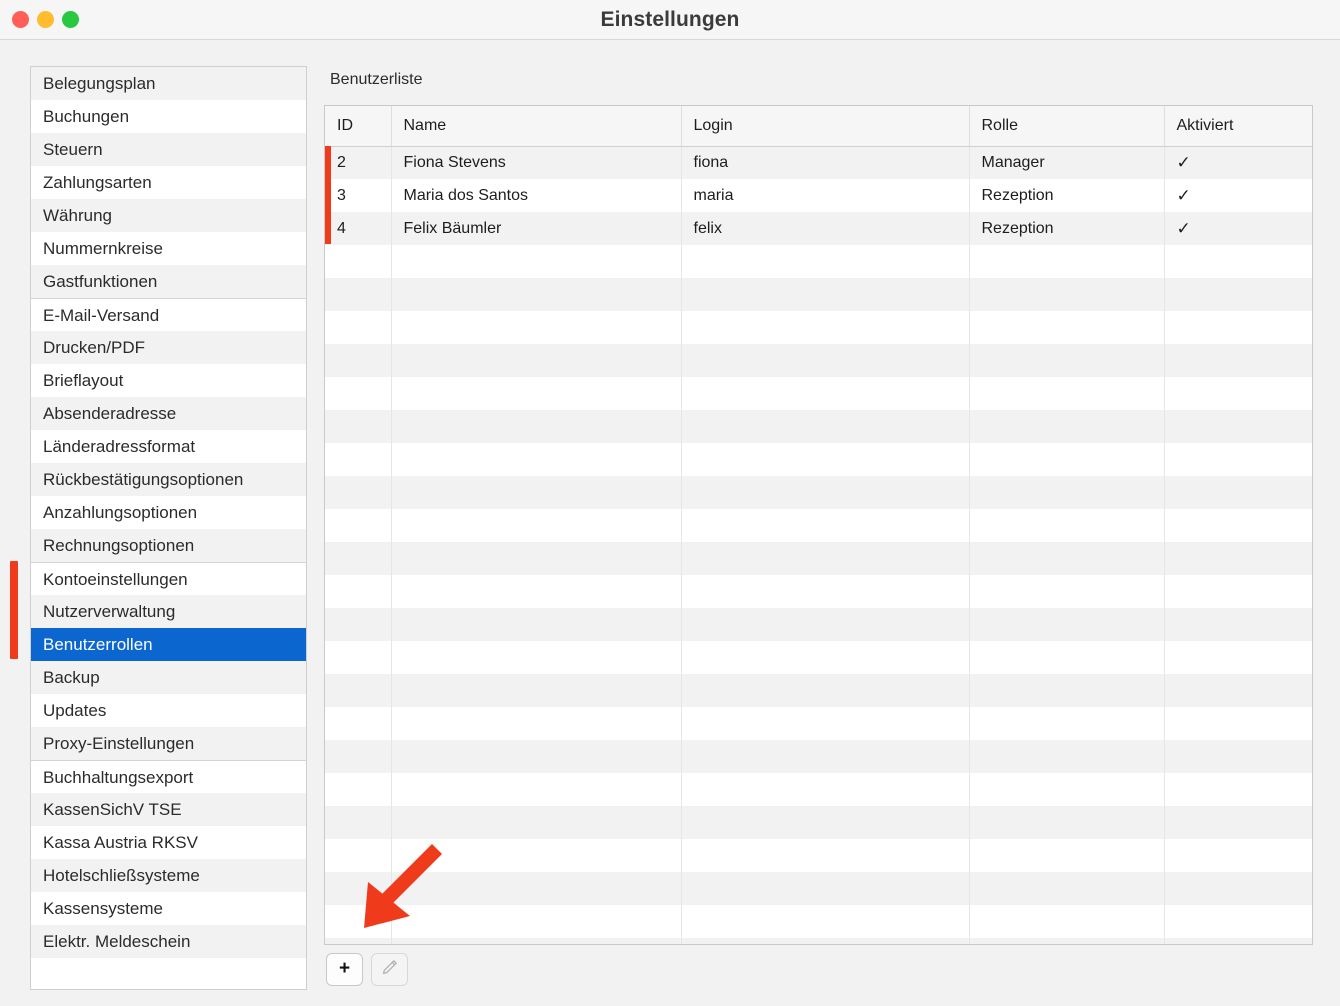 This screenshot has width=1340, height=1006. I want to click on annotation-marker-rows, so click(328, 195).